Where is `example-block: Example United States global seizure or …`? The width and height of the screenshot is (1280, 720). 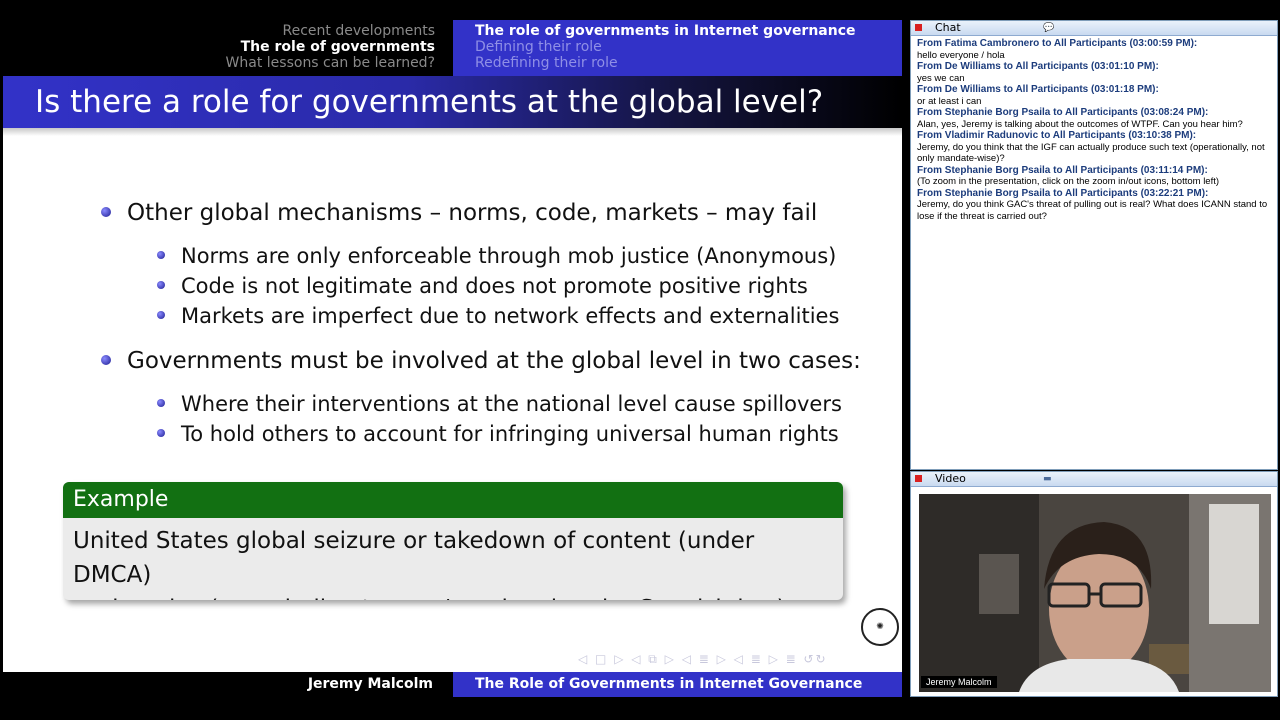 example-block: Example United States global seizure or … is located at coordinates (453, 541).